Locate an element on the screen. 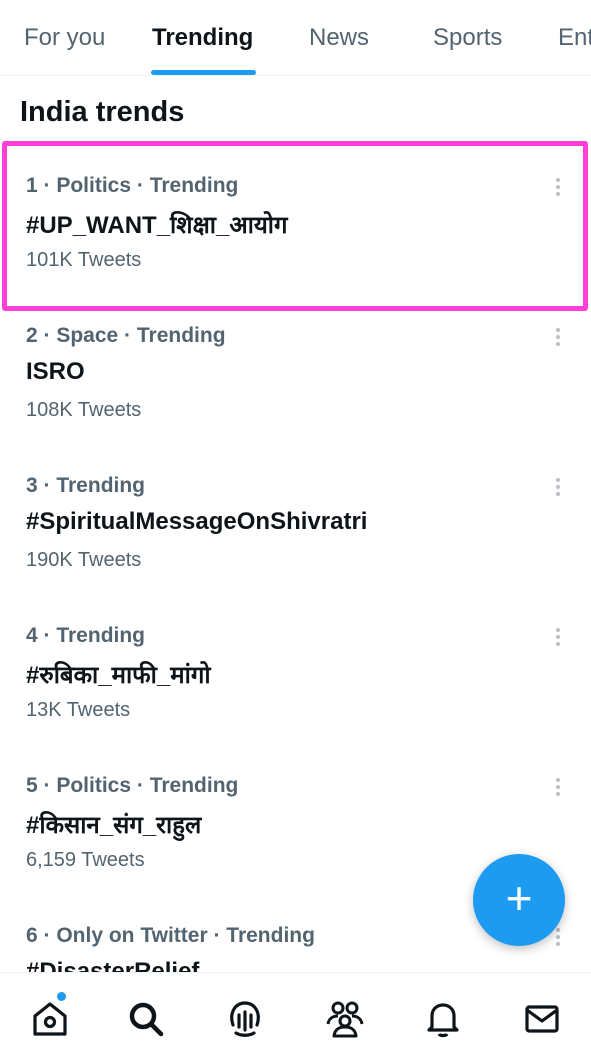  tab-trending: Trending is located at coordinates (202, 38).